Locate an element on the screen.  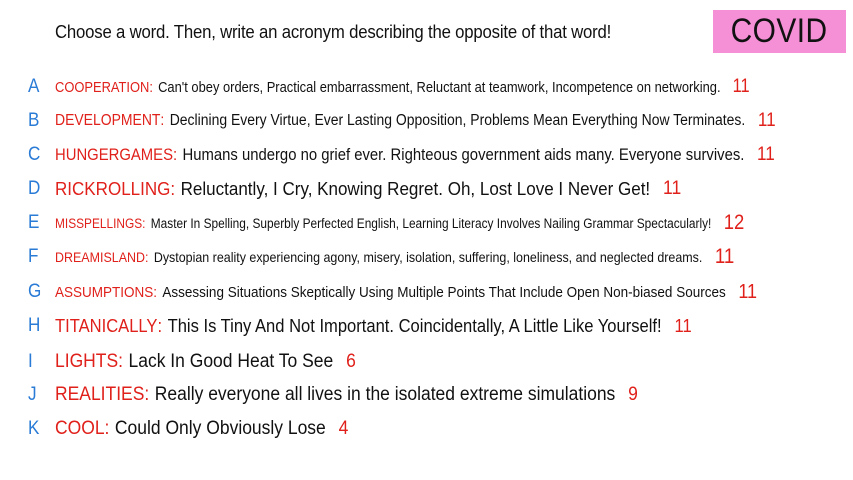
entry-letter: B is located at coordinates (34, 120).